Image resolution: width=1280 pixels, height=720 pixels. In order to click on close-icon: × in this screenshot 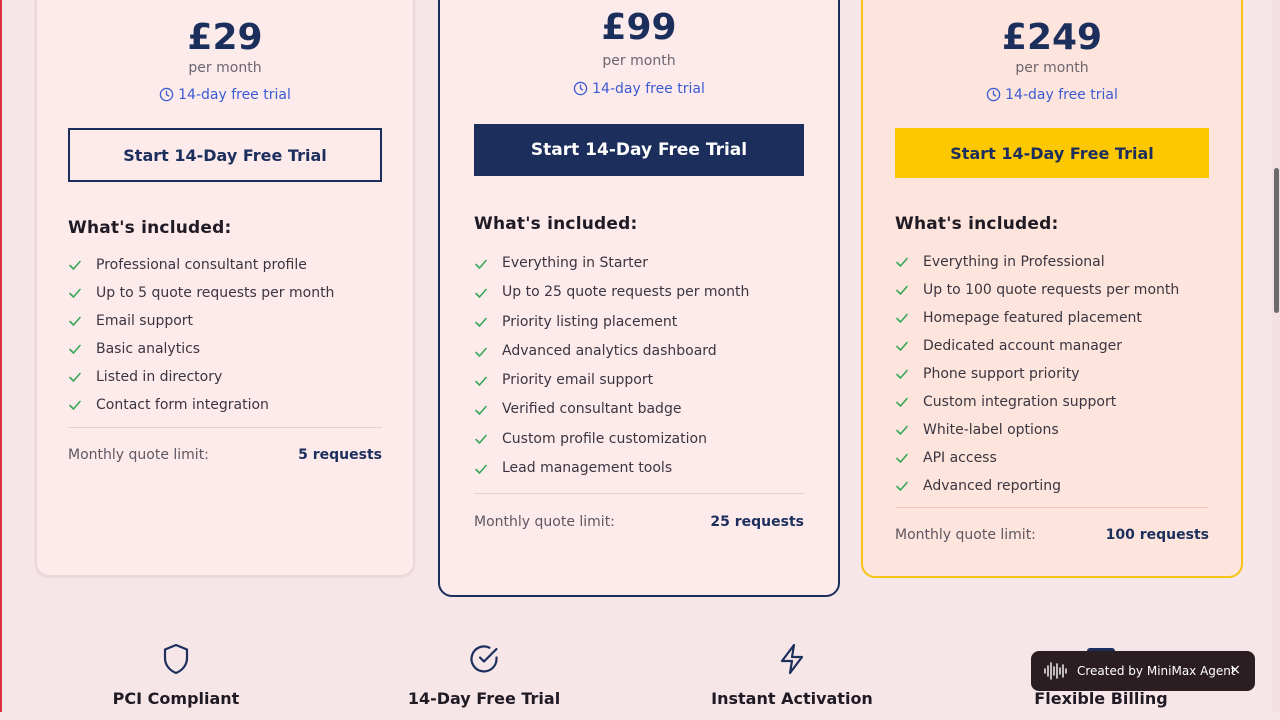, I will do `click(1235, 670)`.